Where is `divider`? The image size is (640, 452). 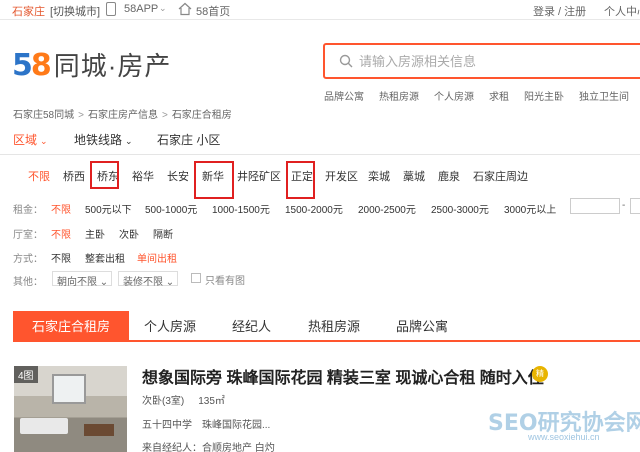
divider is located at coordinates (320, 154).